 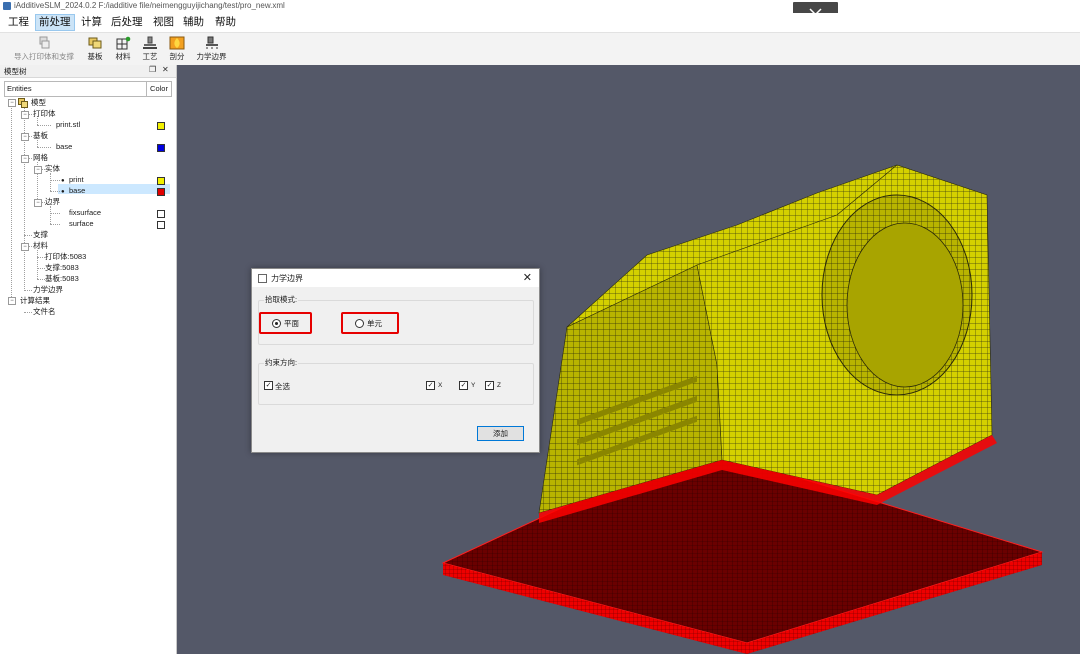 I want to click on mechanical-boundary-button: 力学边界, so click(x=211, y=49).